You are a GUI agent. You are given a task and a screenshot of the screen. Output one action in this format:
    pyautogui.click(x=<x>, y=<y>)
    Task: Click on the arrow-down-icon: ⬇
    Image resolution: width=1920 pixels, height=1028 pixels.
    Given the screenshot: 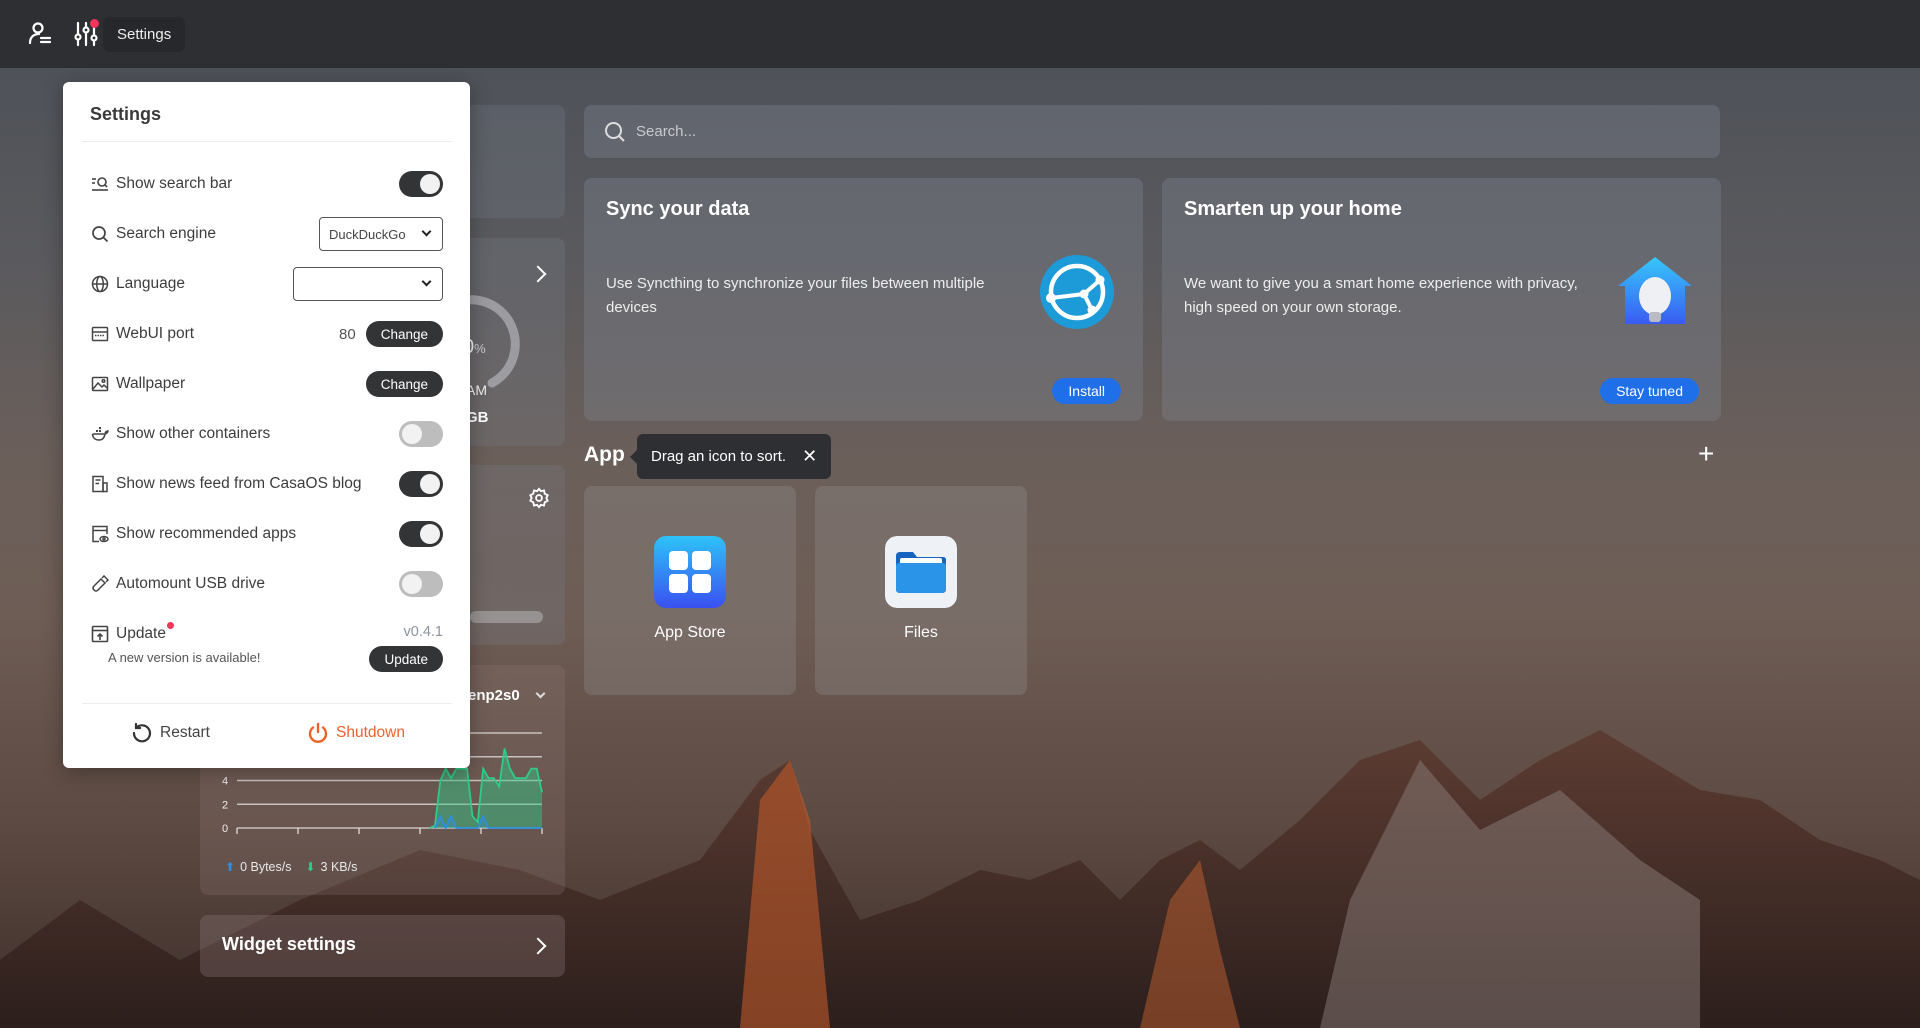 What is the action you would take?
    pyautogui.click(x=310, y=867)
    